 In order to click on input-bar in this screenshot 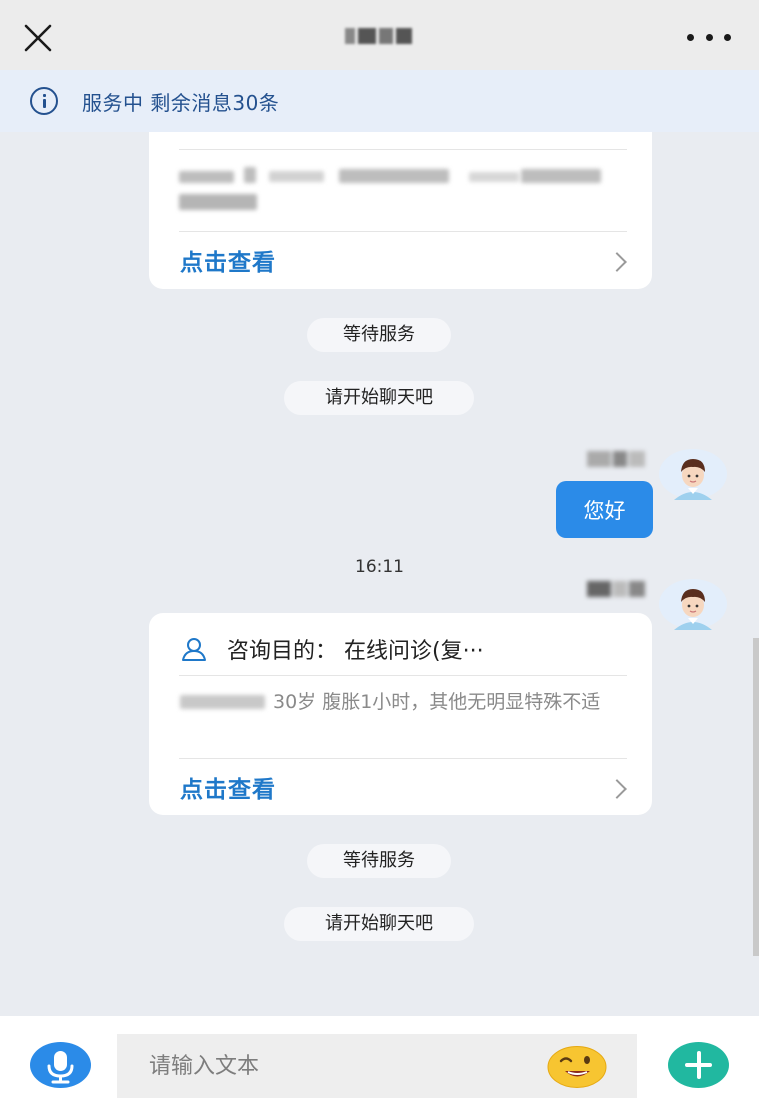, I will do `click(379, 1065)`.